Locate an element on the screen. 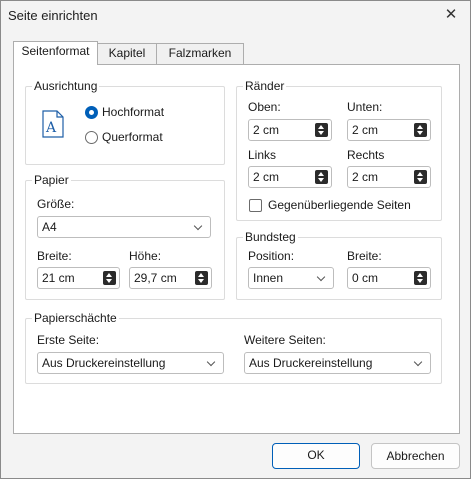 The image size is (471, 479). margin-top-value: 2 cm is located at coordinates (266, 130).